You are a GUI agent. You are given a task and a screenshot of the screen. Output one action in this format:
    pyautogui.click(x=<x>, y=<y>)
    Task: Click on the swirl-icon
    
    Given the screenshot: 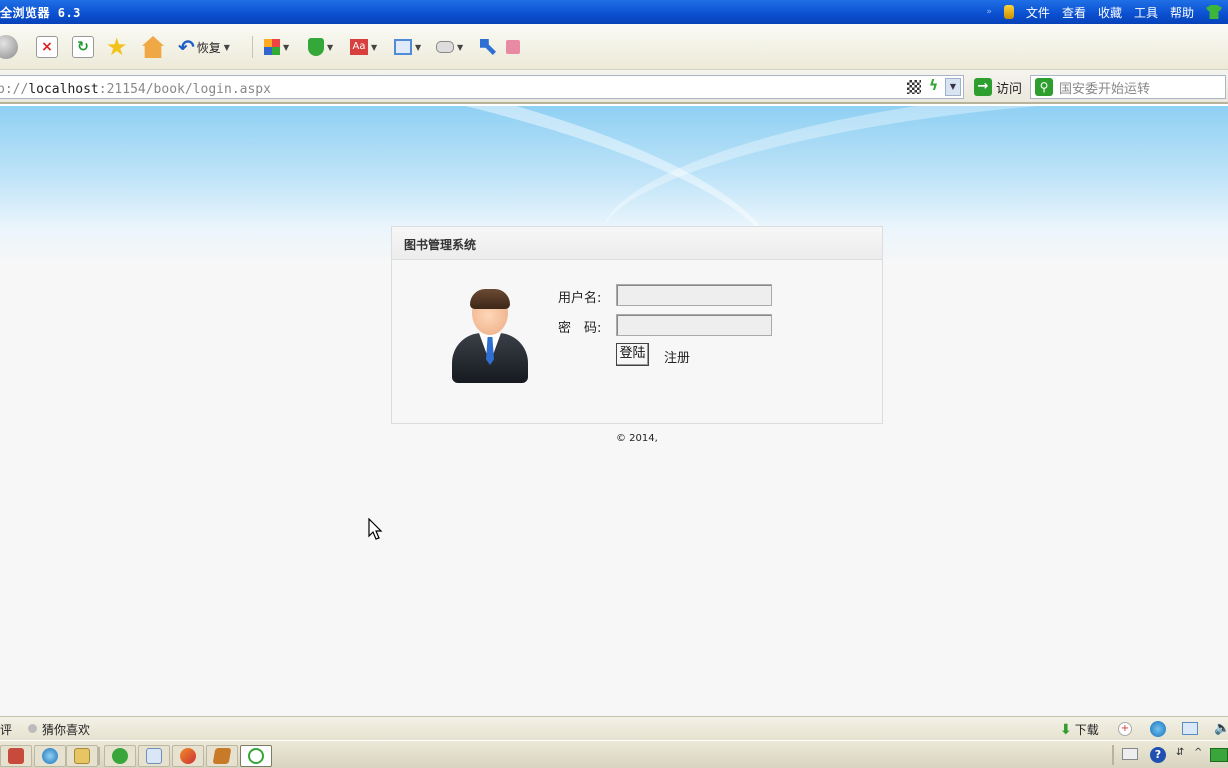 What is the action you would take?
    pyautogui.click(x=188, y=756)
    